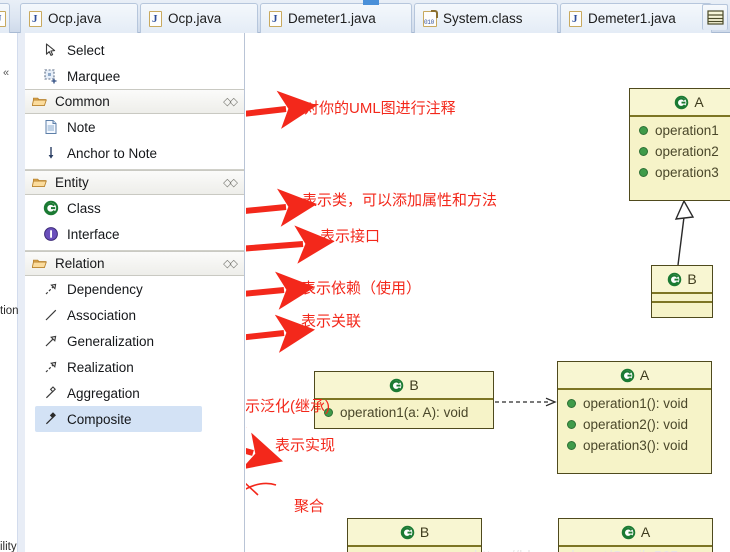 This screenshot has height=552, width=730. Describe the element at coordinates (715, 17) in the screenshot. I see `editor-list-icon` at that location.